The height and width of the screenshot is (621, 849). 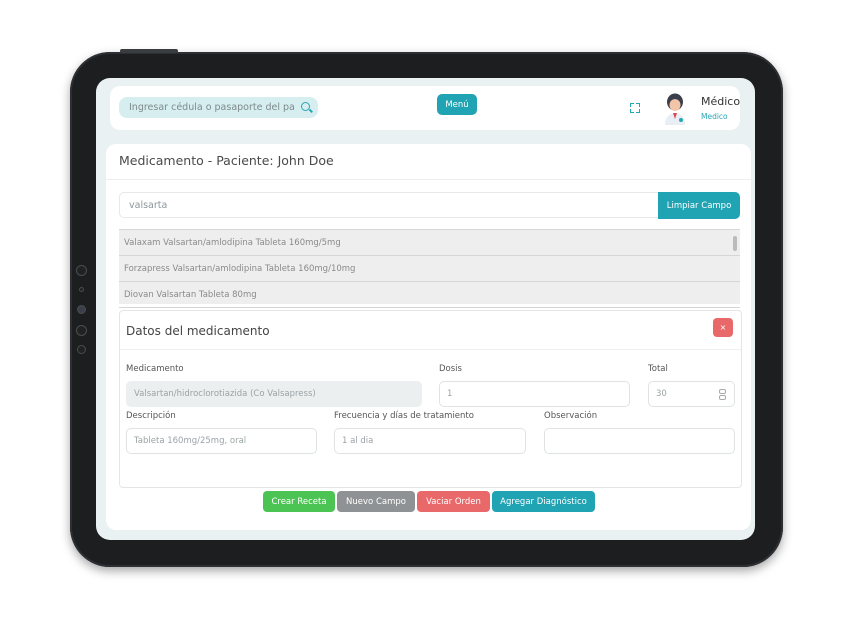 I want to click on menu-button: Menú, so click(x=457, y=104).